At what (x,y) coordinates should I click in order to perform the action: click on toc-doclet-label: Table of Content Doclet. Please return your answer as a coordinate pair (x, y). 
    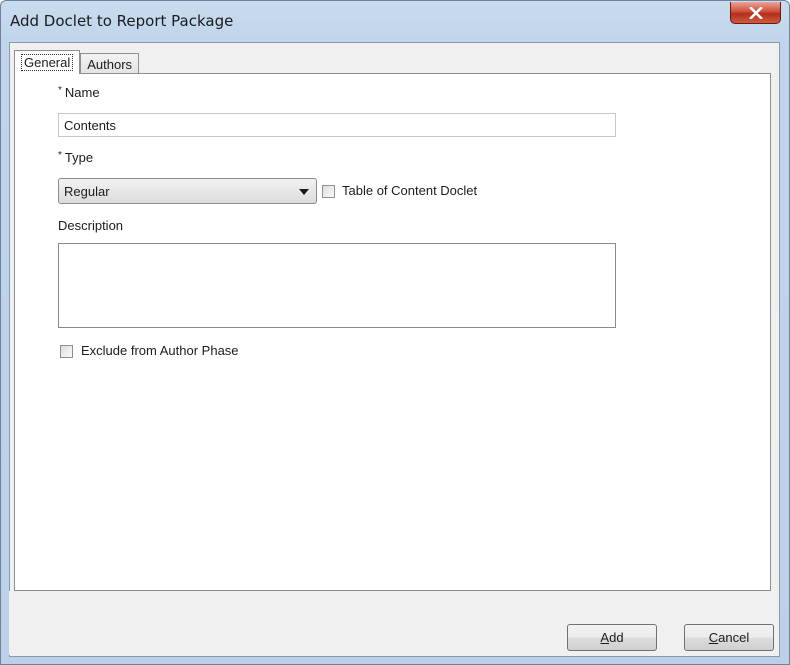
    Looking at the image, I should click on (409, 190).